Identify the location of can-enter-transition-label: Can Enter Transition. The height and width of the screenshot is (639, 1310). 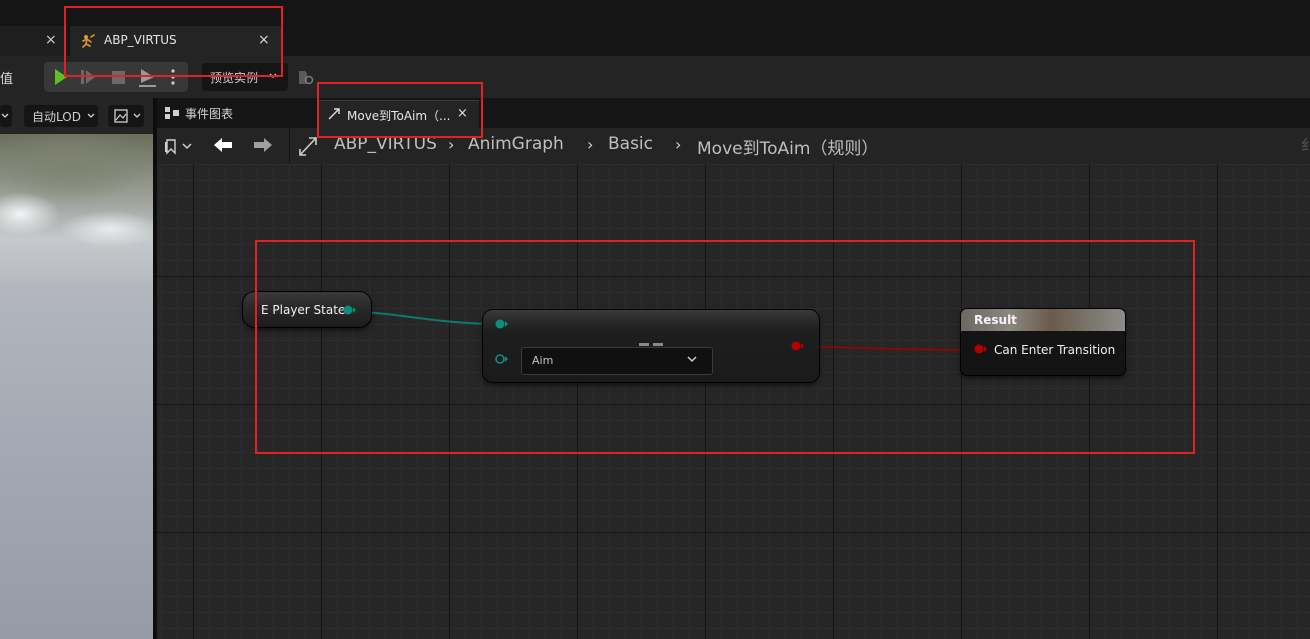
(1055, 350).